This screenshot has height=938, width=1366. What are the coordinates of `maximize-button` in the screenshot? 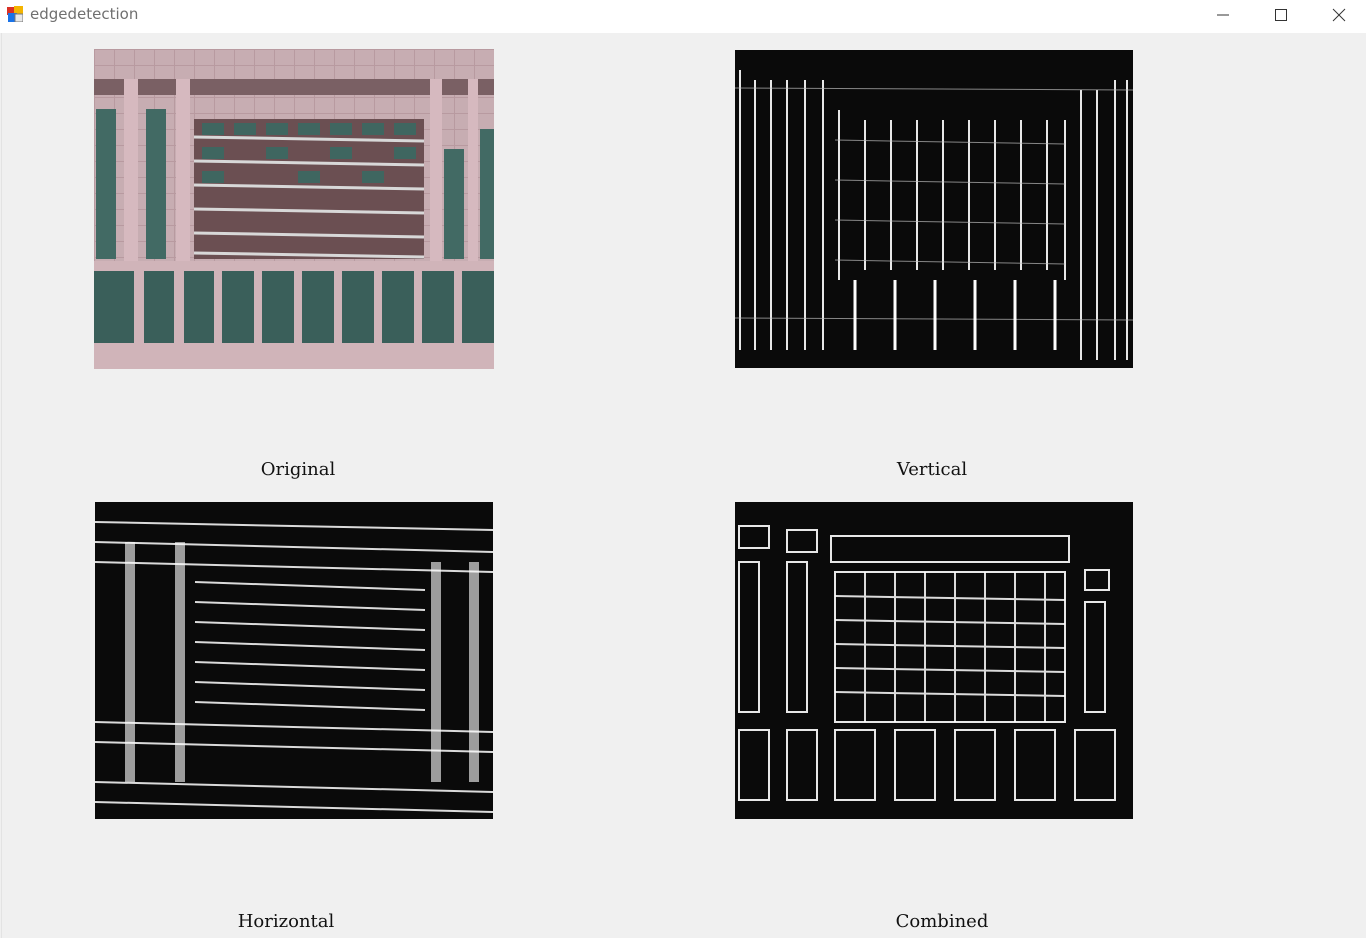 It's located at (1281, 15).